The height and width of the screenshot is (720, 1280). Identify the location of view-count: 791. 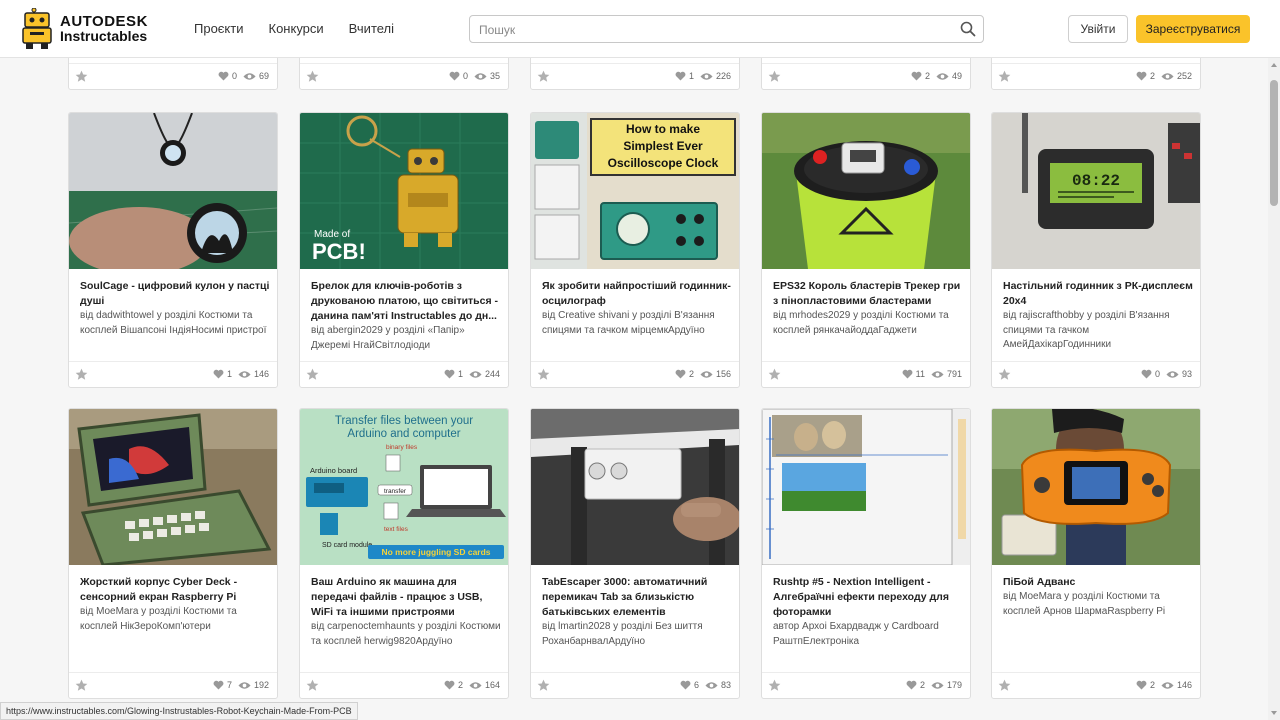
(954, 374).